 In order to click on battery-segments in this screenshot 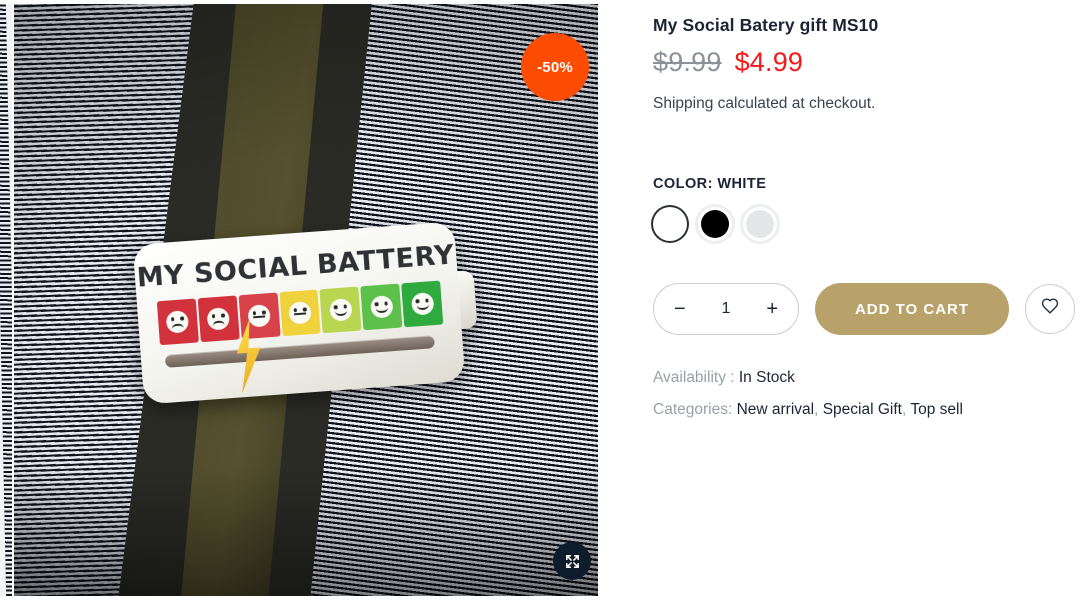, I will do `click(300, 313)`.